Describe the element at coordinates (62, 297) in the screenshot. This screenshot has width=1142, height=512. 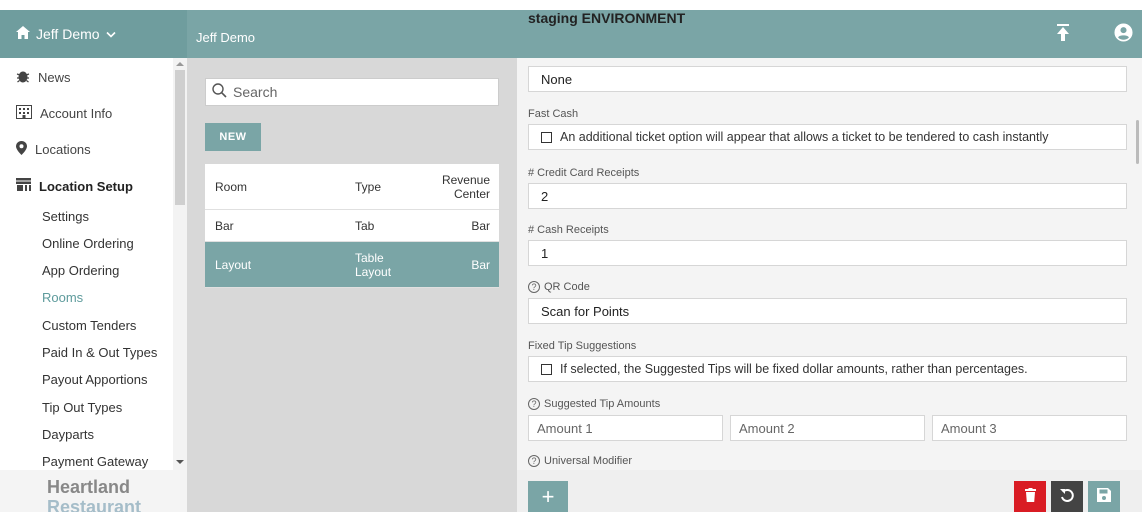
I see `sidebar-subitem-rooms: Rooms` at that location.